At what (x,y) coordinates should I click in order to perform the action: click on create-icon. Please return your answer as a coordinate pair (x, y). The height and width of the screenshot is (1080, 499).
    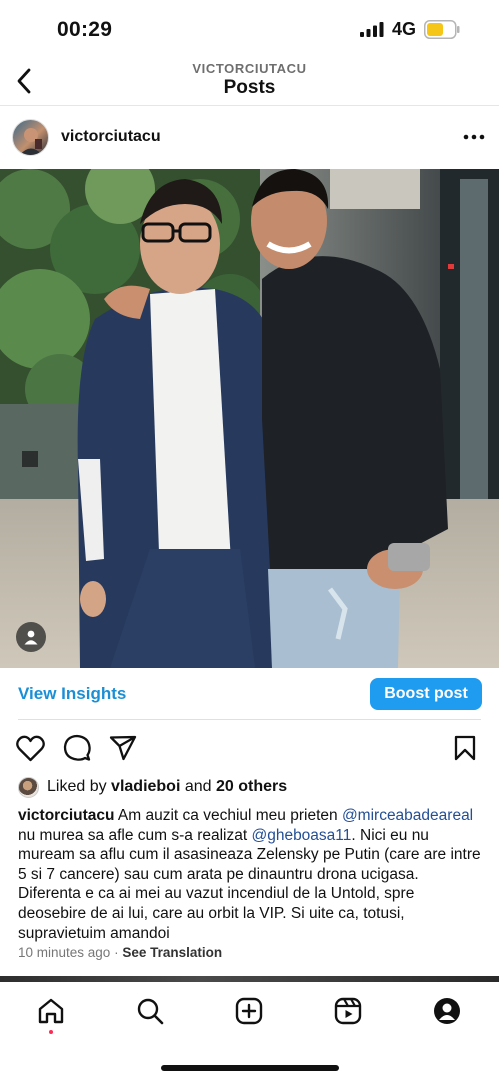
    Looking at the image, I should click on (249, 1011).